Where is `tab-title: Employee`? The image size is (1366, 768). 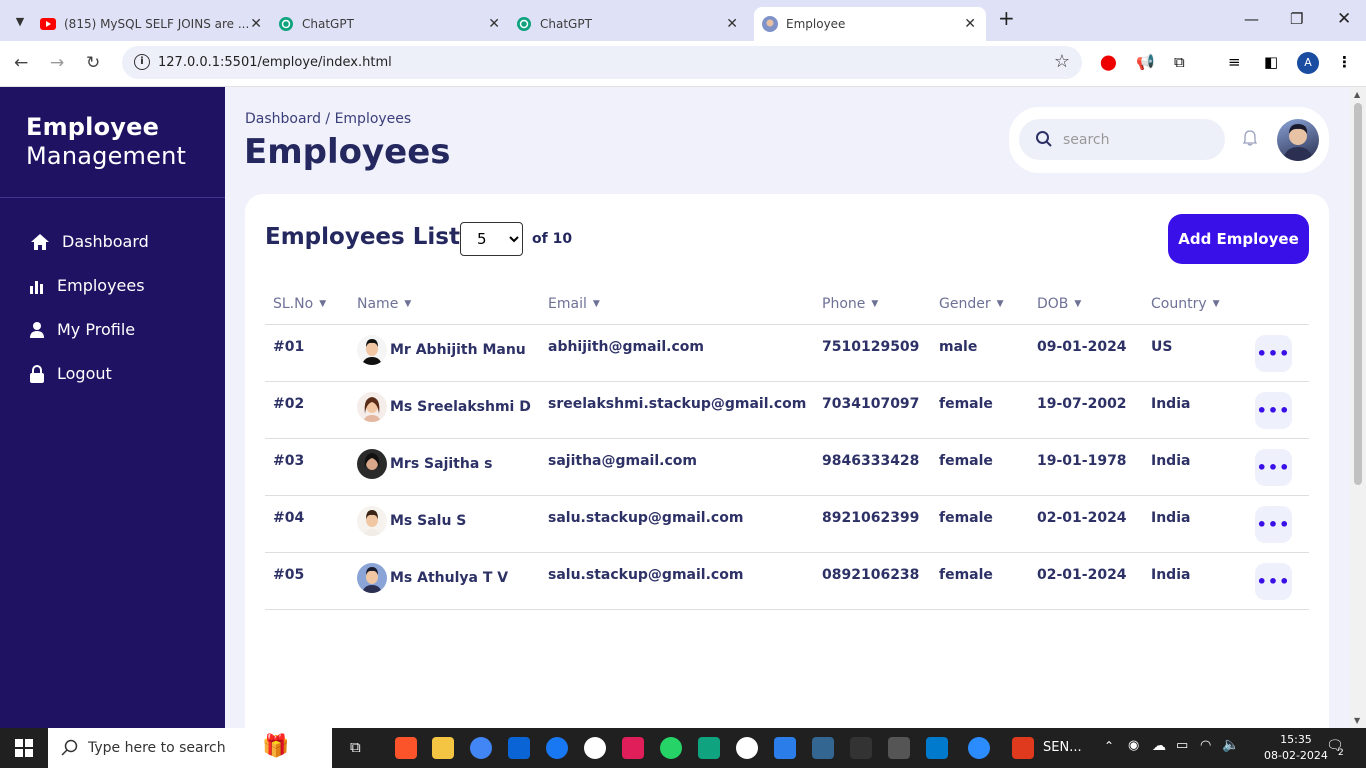
tab-title: Employee is located at coordinates (816, 24).